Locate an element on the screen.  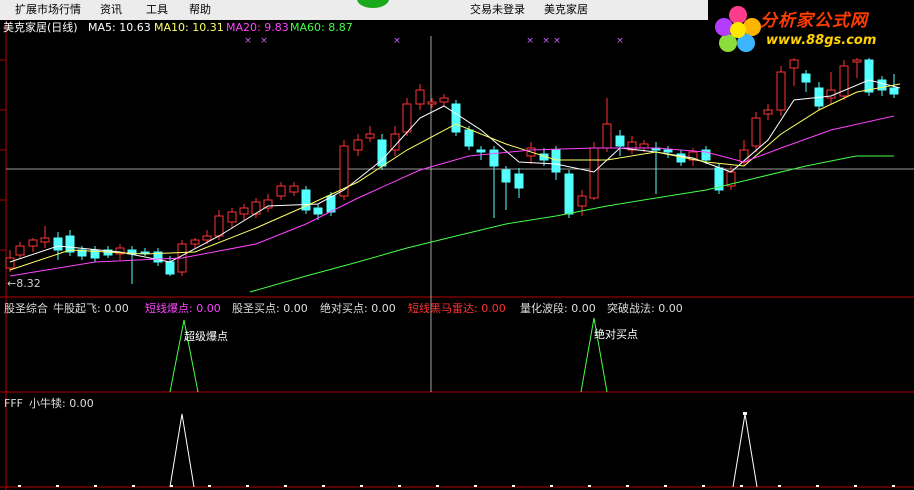
signal-marker-6: × is located at coordinates (620, 41).